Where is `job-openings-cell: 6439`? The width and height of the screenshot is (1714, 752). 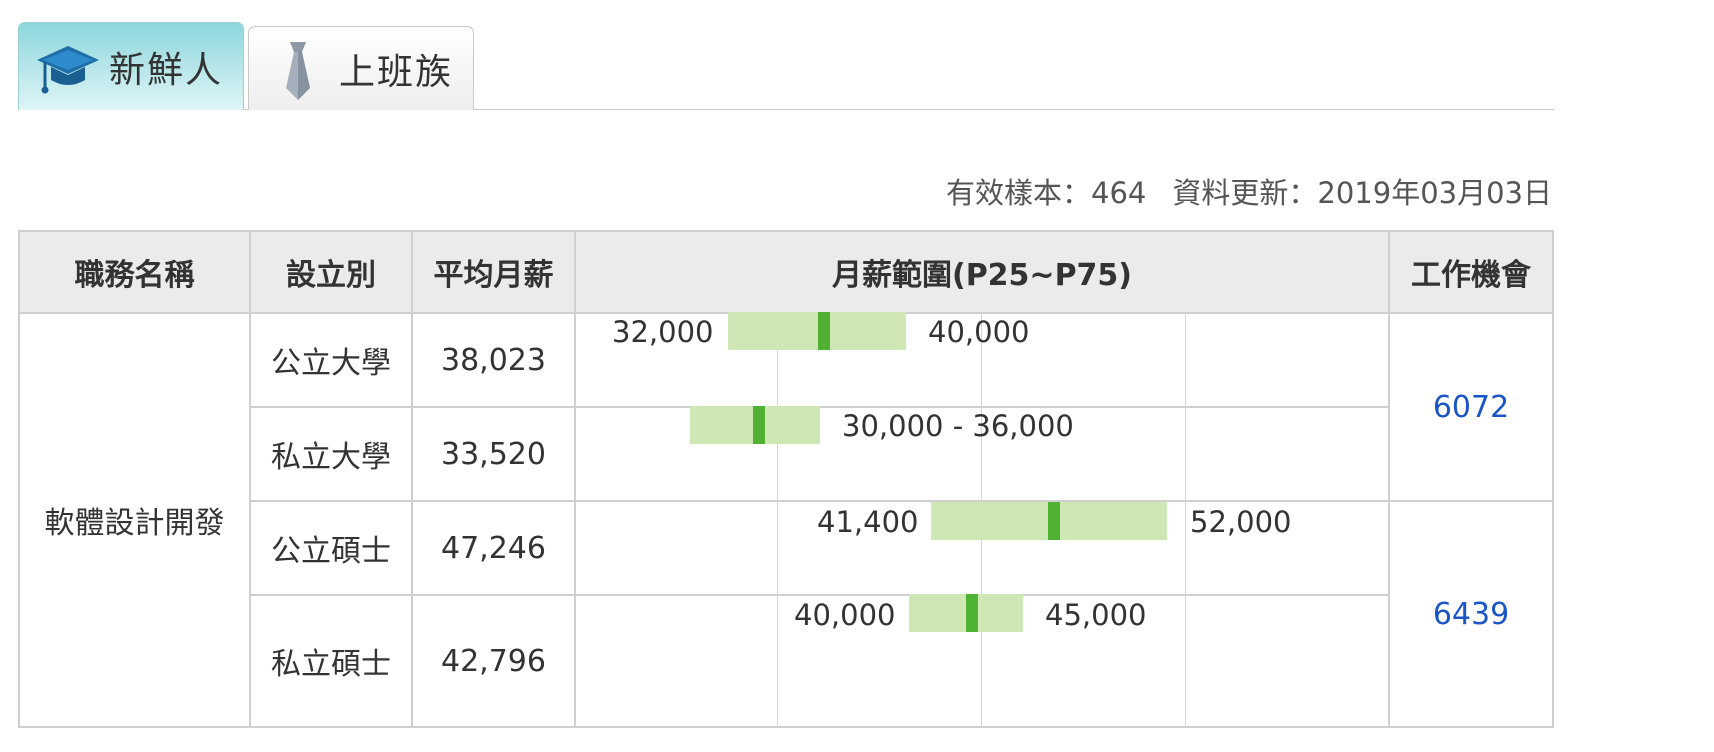
job-openings-cell: 6439 is located at coordinates (1471, 614).